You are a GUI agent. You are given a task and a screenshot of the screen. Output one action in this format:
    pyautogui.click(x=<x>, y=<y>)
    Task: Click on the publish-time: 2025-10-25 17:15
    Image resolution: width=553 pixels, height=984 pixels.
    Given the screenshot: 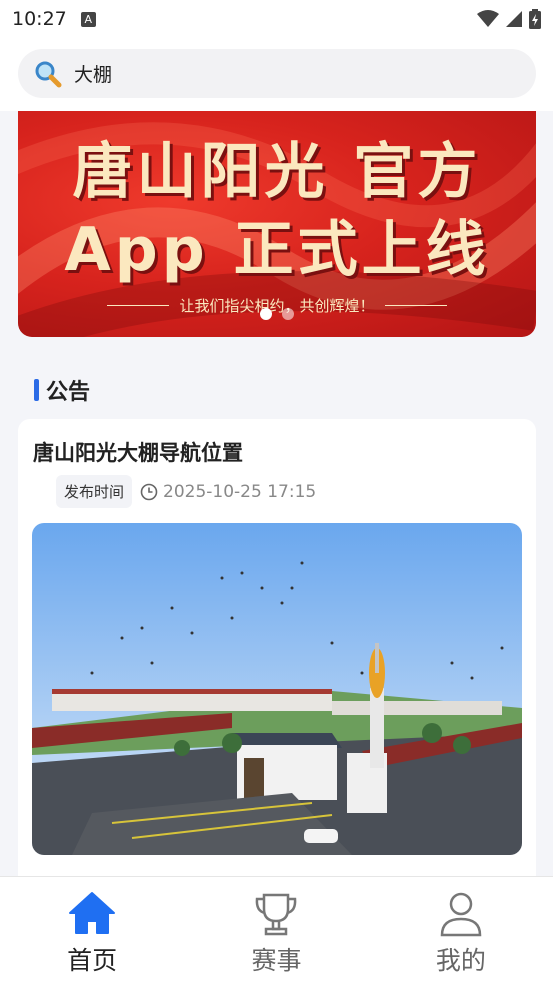 What is the action you would take?
    pyautogui.click(x=240, y=491)
    